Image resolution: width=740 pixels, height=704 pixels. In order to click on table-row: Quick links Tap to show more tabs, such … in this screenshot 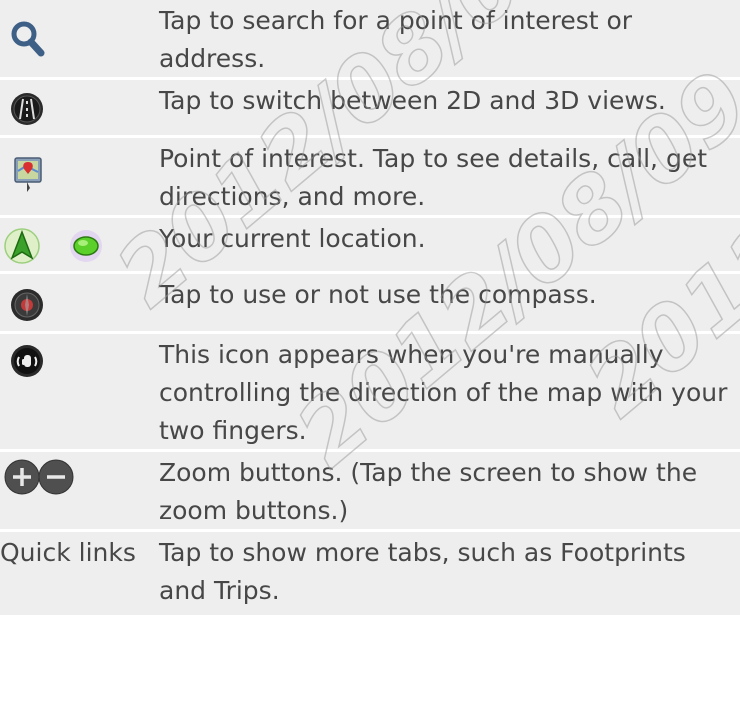, I will do `click(370, 575)`.